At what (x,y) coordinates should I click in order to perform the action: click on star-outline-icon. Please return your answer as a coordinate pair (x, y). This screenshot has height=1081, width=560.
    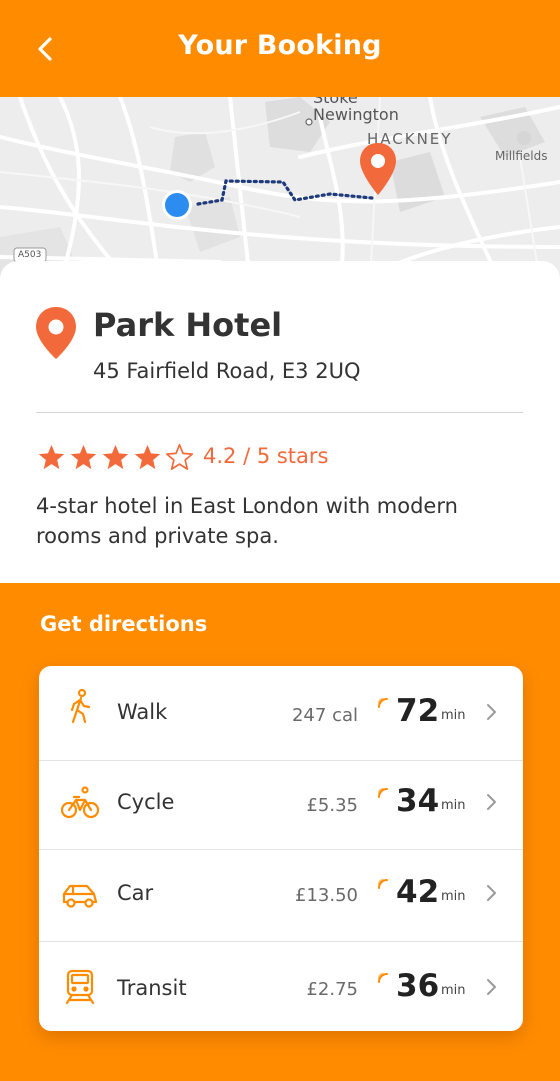
    Looking at the image, I should click on (179, 456).